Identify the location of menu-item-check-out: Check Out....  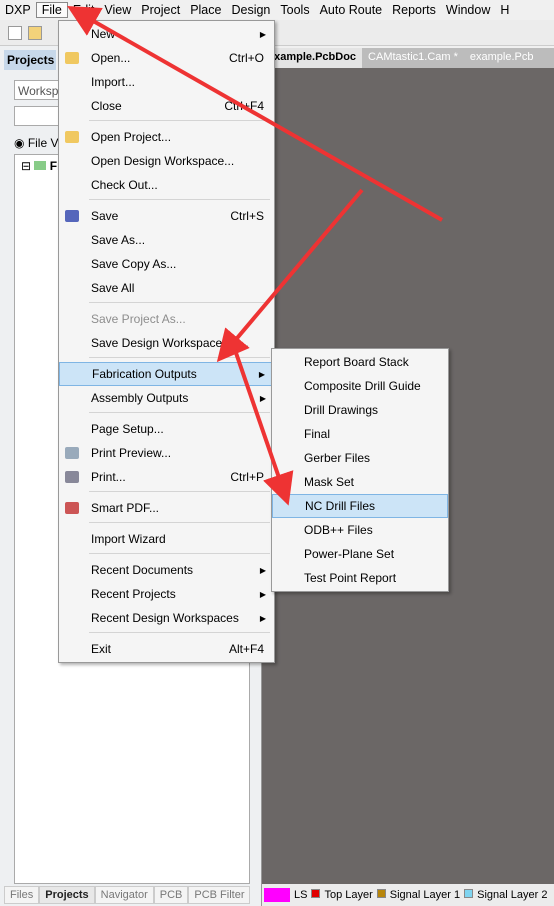
(166, 185).